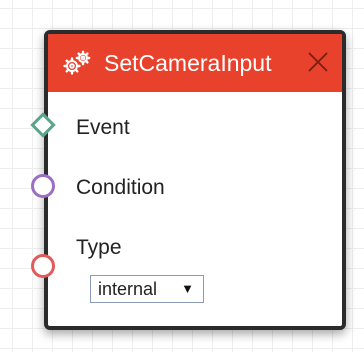  Describe the element at coordinates (99, 247) in the screenshot. I see `port-label-type: Type` at that location.